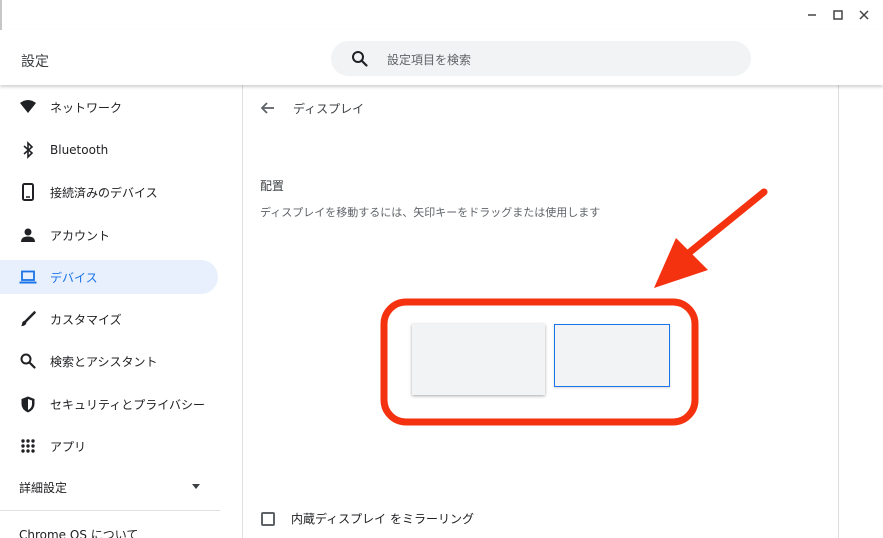 The image size is (883, 538). I want to click on sidebar-item-label: セキュリティとプライバシー, so click(128, 404).